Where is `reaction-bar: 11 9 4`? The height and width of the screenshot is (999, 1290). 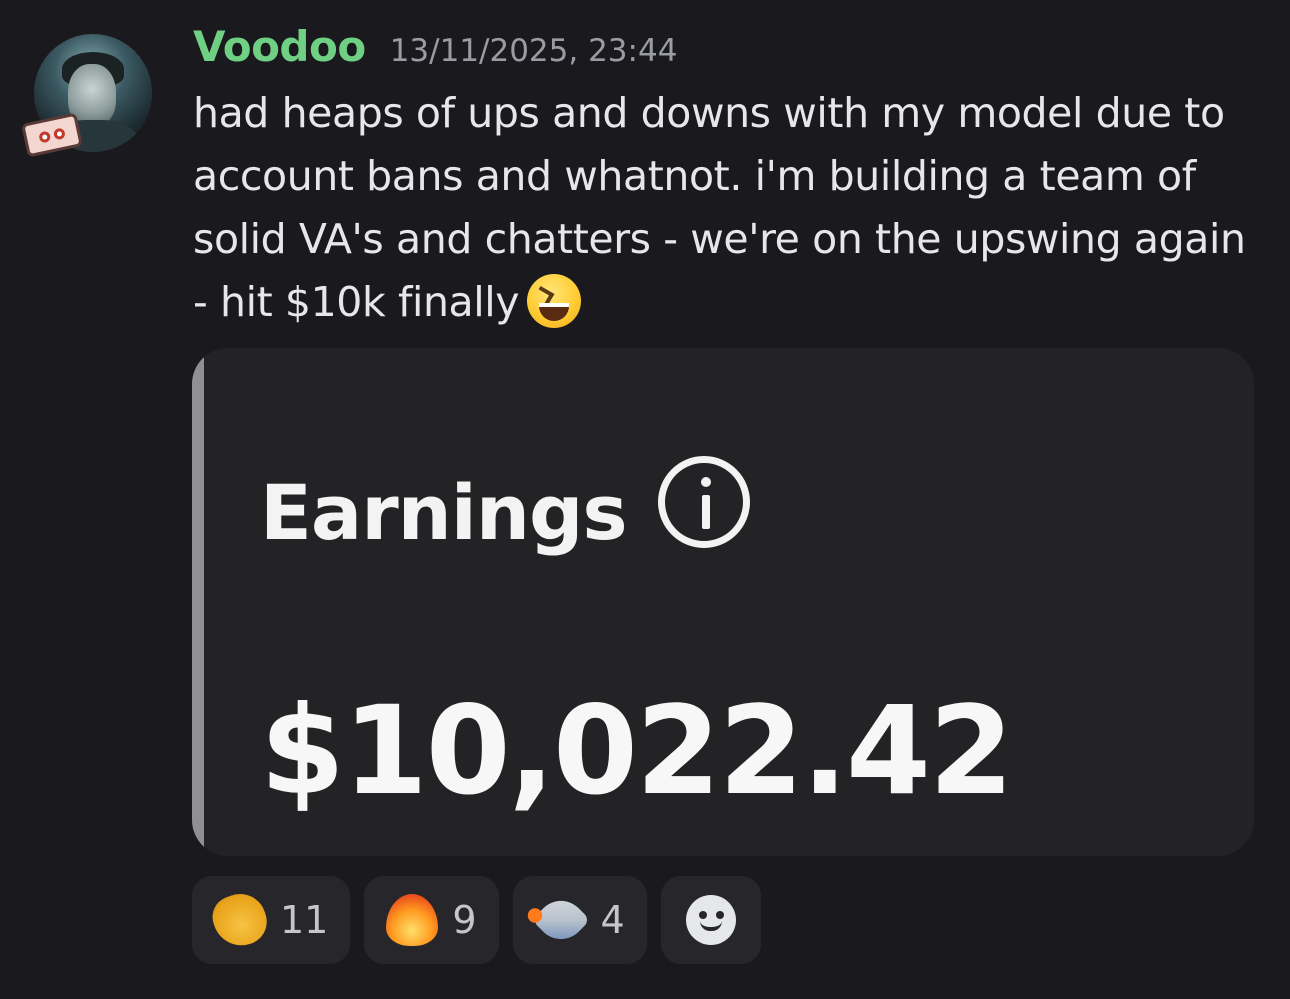 reaction-bar: 11 9 4 is located at coordinates (476, 920).